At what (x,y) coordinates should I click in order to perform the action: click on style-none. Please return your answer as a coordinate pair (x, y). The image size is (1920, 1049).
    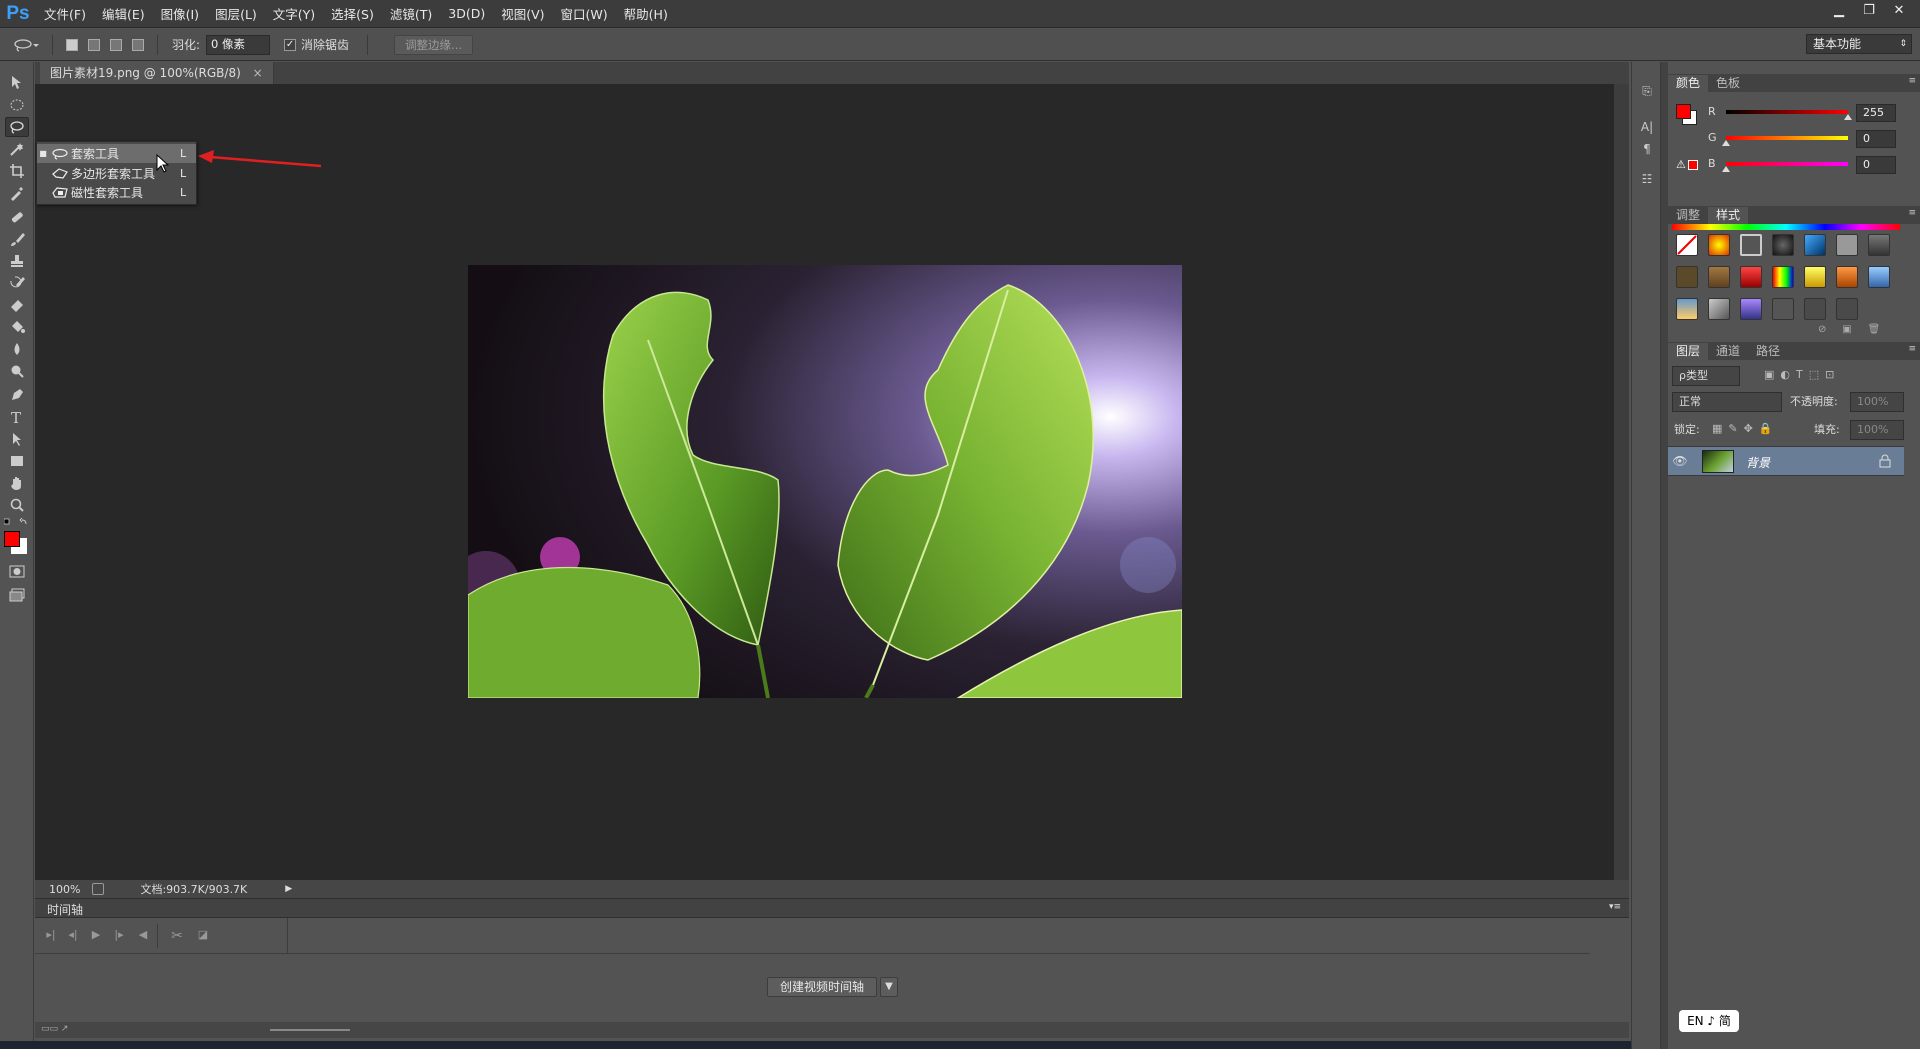
    Looking at the image, I should click on (1687, 245).